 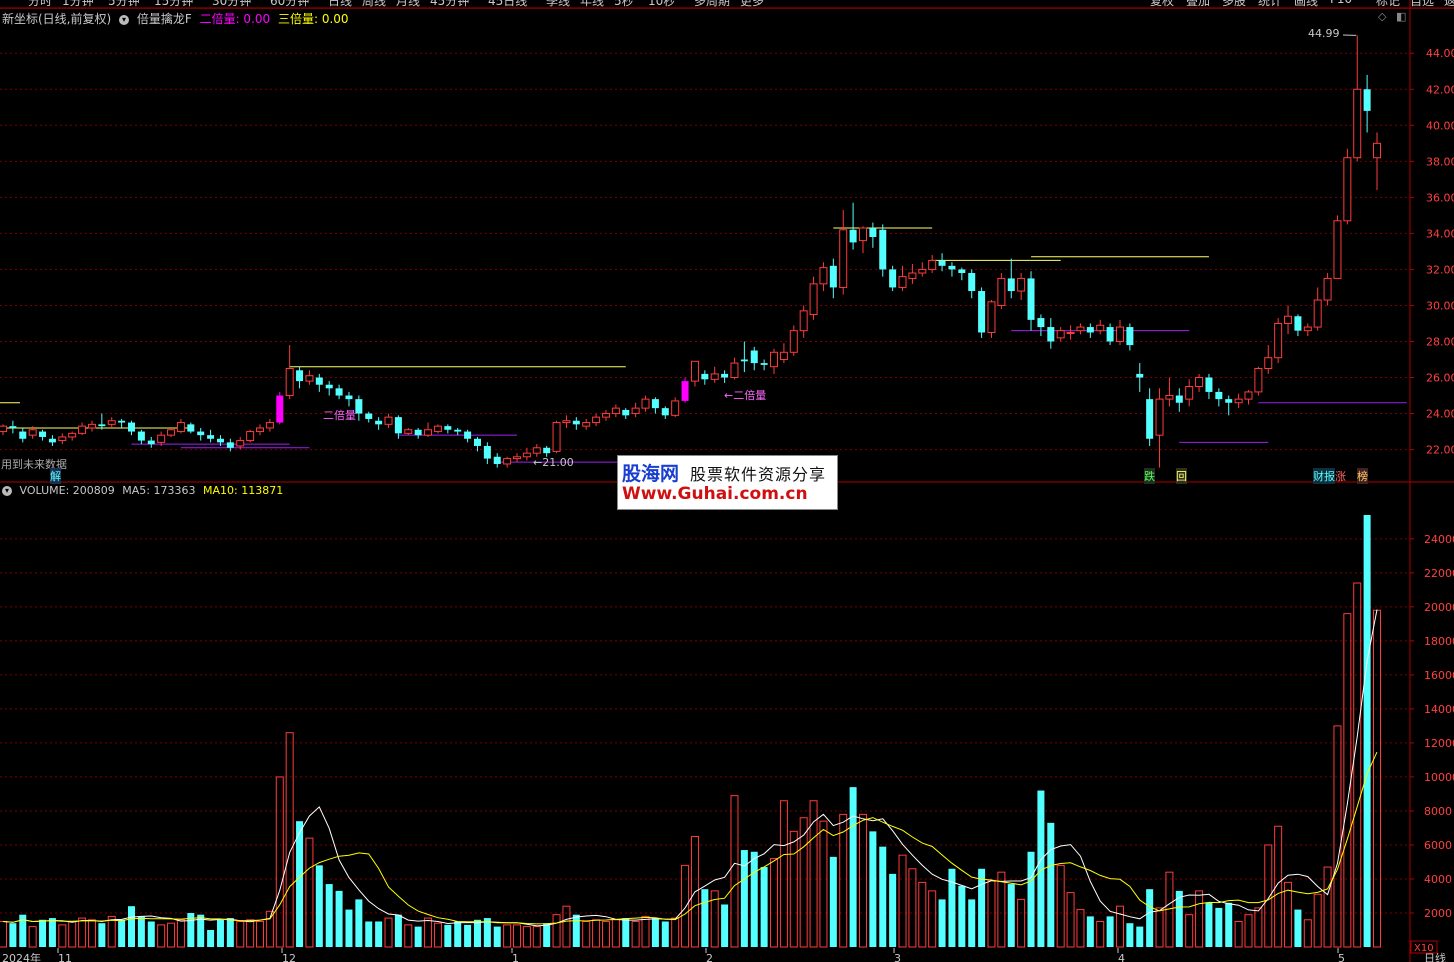 What do you see at coordinates (1324, 476) in the screenshot?
I see `caibao-tag: 财报` at bounding box center [1324, 476].